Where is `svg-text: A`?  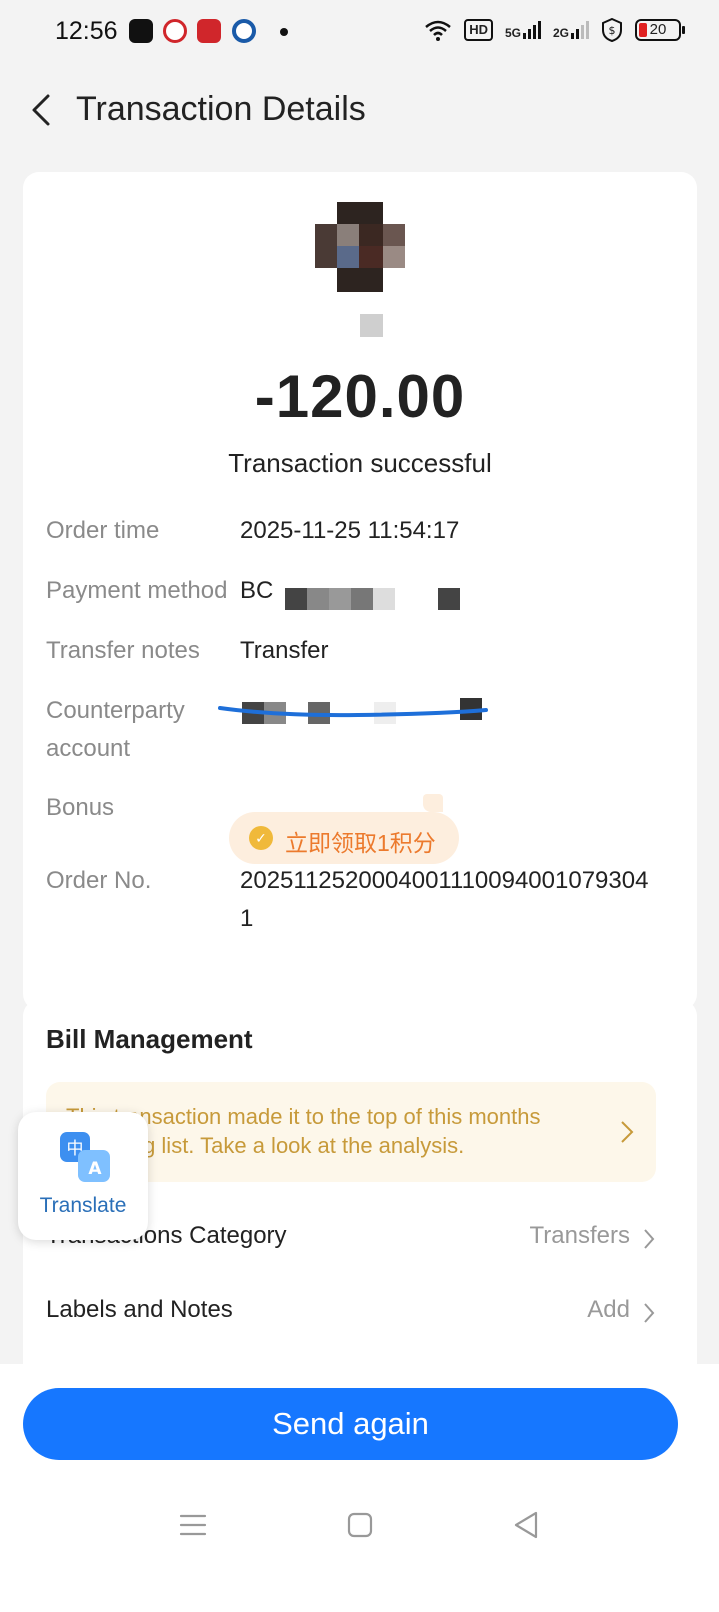
svg-text: A is located at coordinates (95, 1169).